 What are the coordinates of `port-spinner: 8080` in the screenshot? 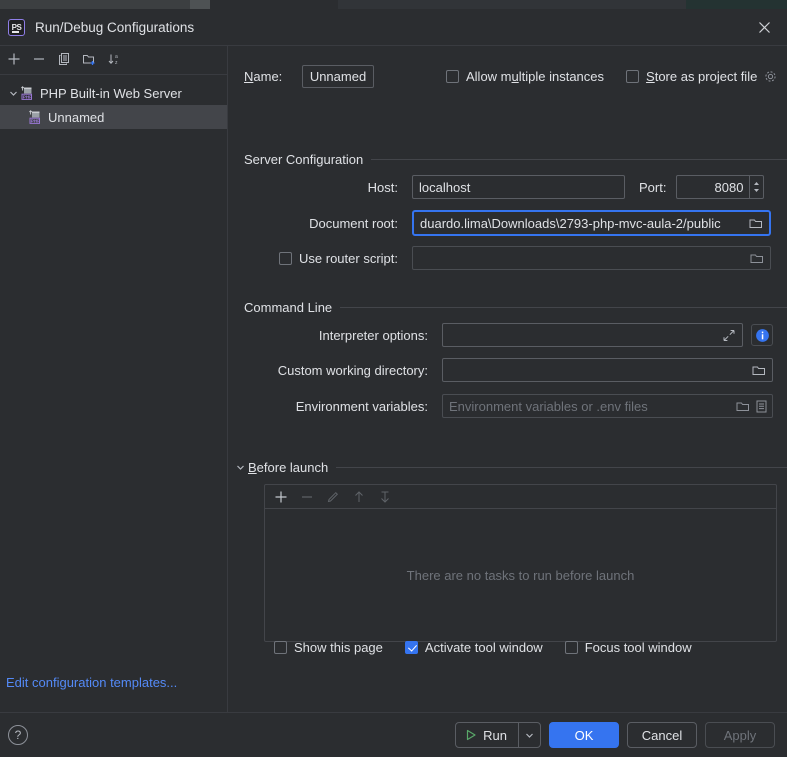 It's located at (720, 187).